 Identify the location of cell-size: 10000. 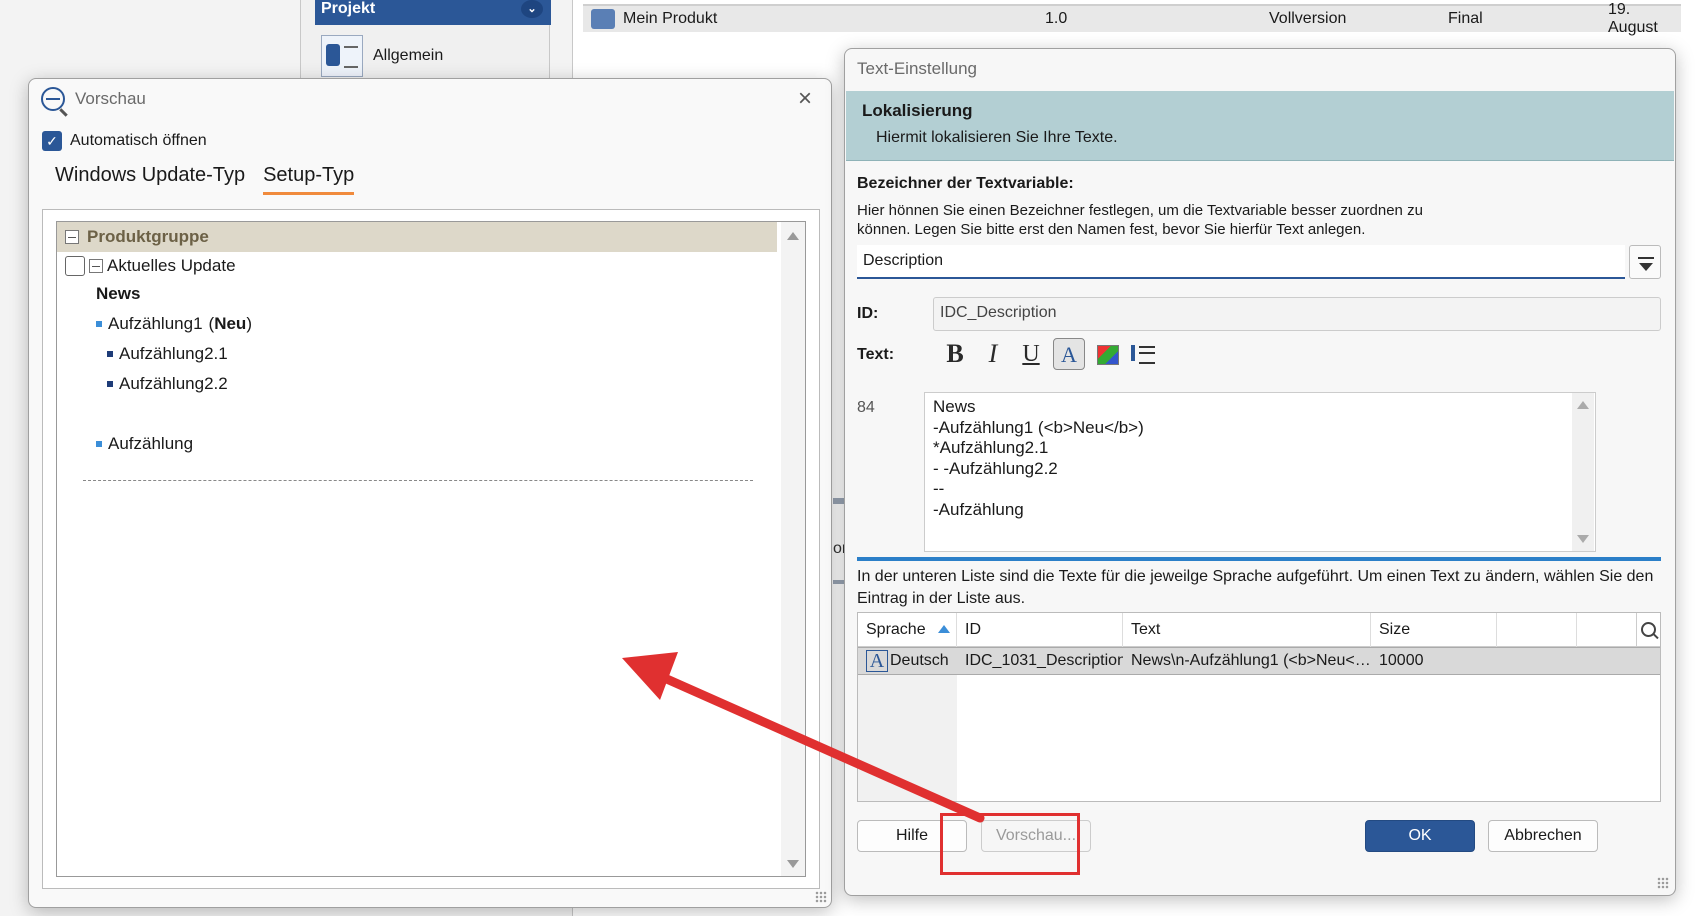
(1401, 660).